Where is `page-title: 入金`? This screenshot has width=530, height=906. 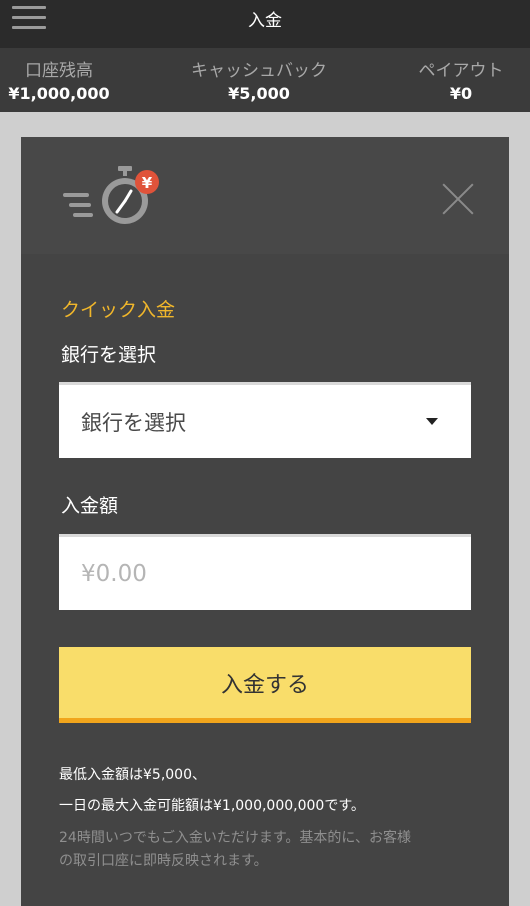
page-title: 入金 is located at coordinates (265, 21).